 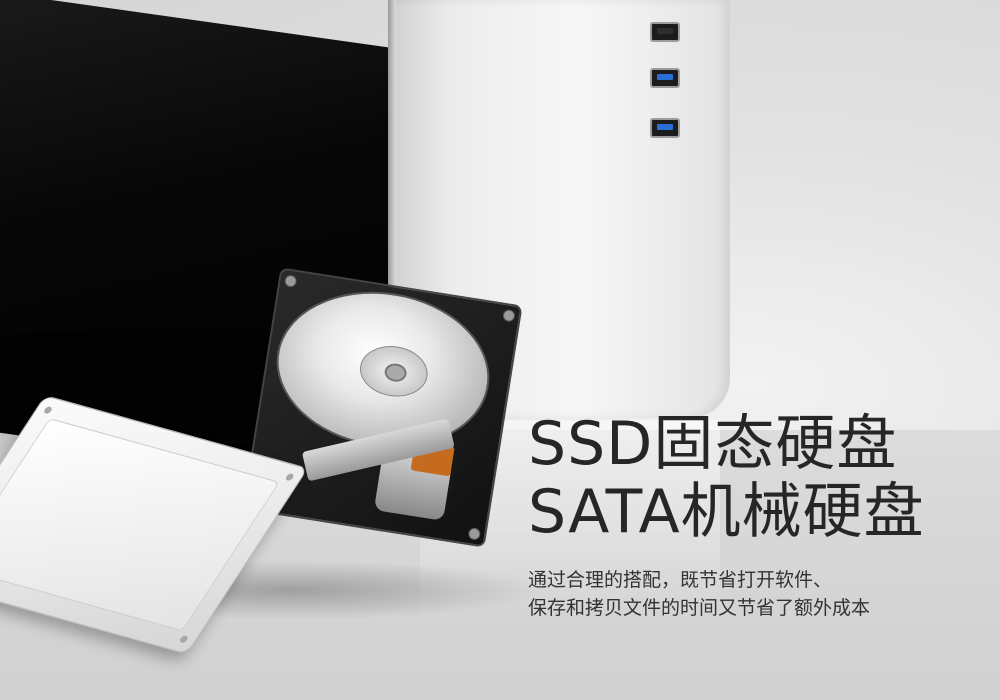 What do you see at coordinates (699, 608) in the screenshot?
I see `description-line-2: 保存和拷贝文件的时间又节省了额外成本` at bounding box center [699, 608].